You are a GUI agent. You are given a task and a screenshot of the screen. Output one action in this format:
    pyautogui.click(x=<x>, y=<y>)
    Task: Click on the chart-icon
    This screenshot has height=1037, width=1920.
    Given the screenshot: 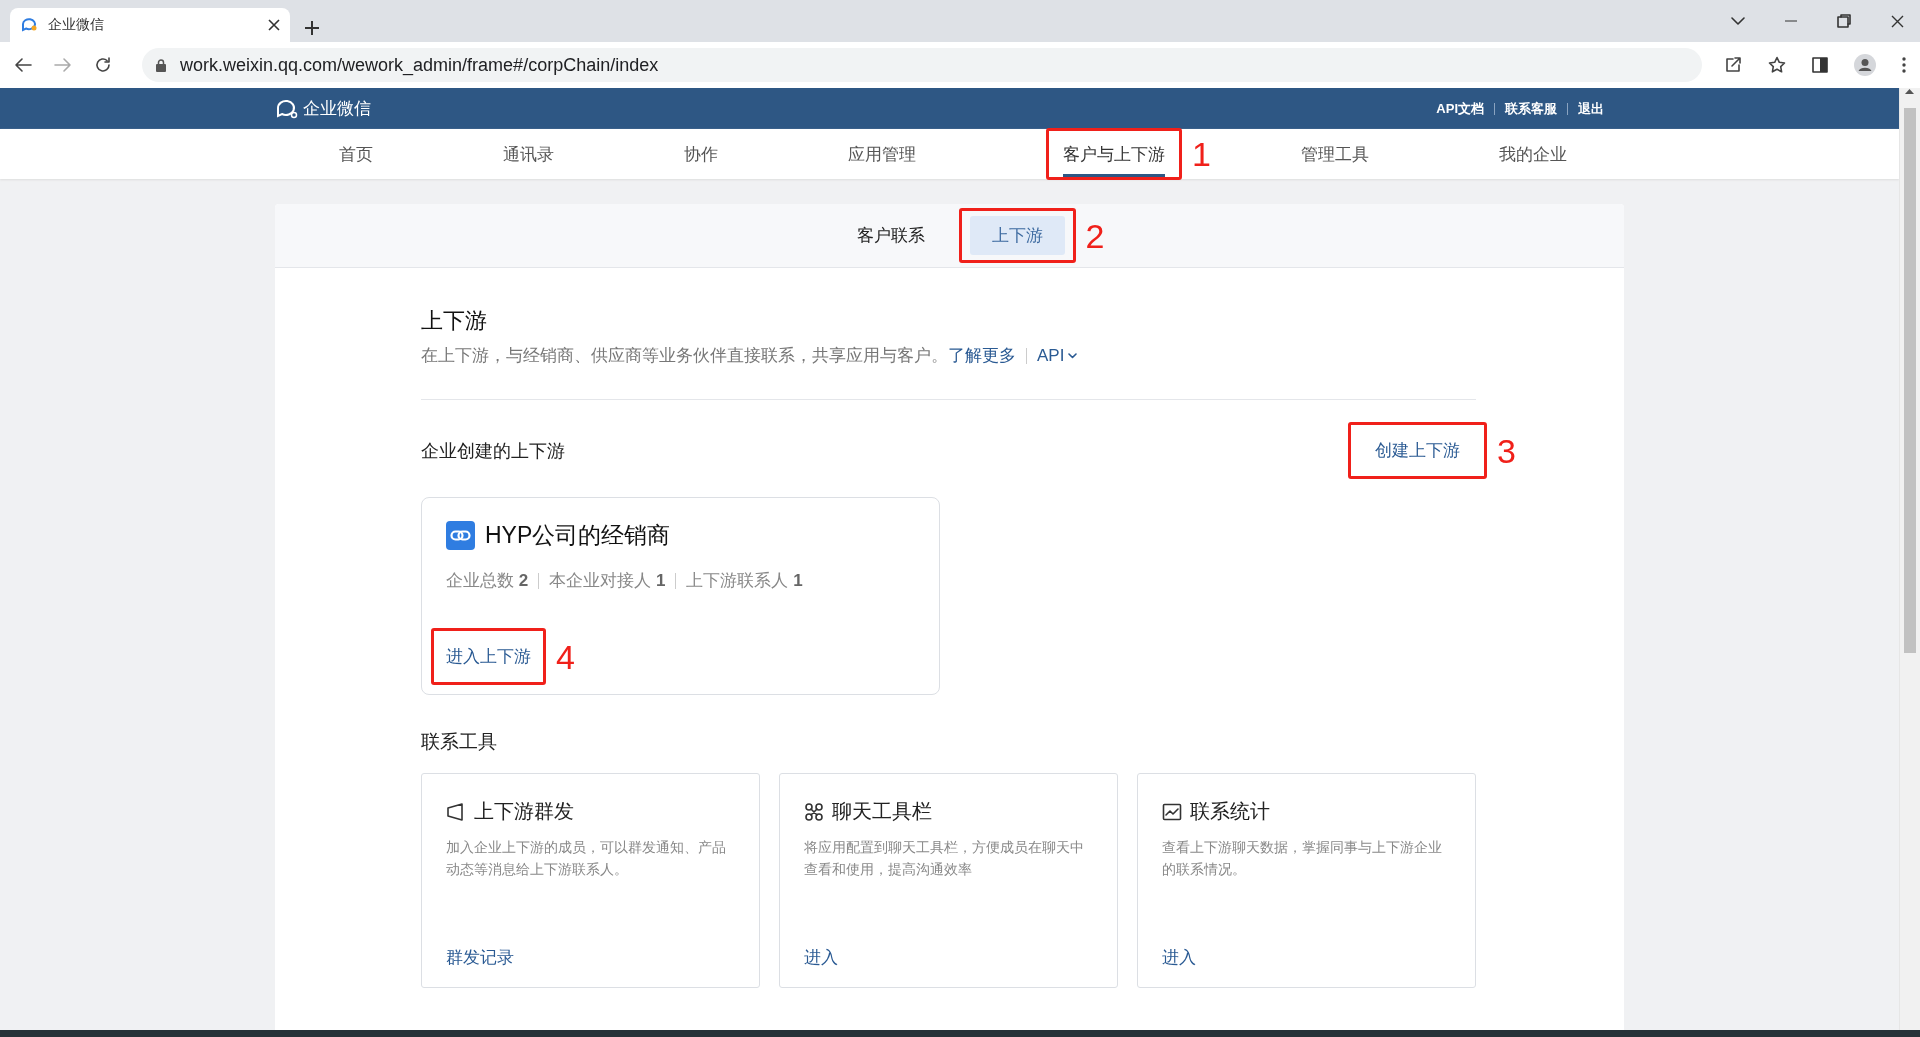 What is the action you would take?
    pyautogui.click(x=1172, y=811)
    